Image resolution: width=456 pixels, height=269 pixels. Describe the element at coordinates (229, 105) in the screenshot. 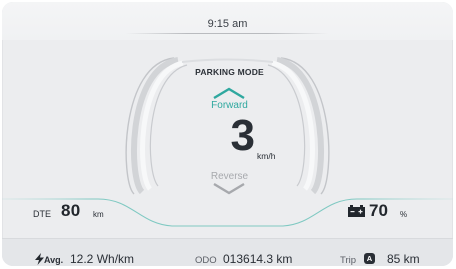

I see `forward-label: Forward` at that location.